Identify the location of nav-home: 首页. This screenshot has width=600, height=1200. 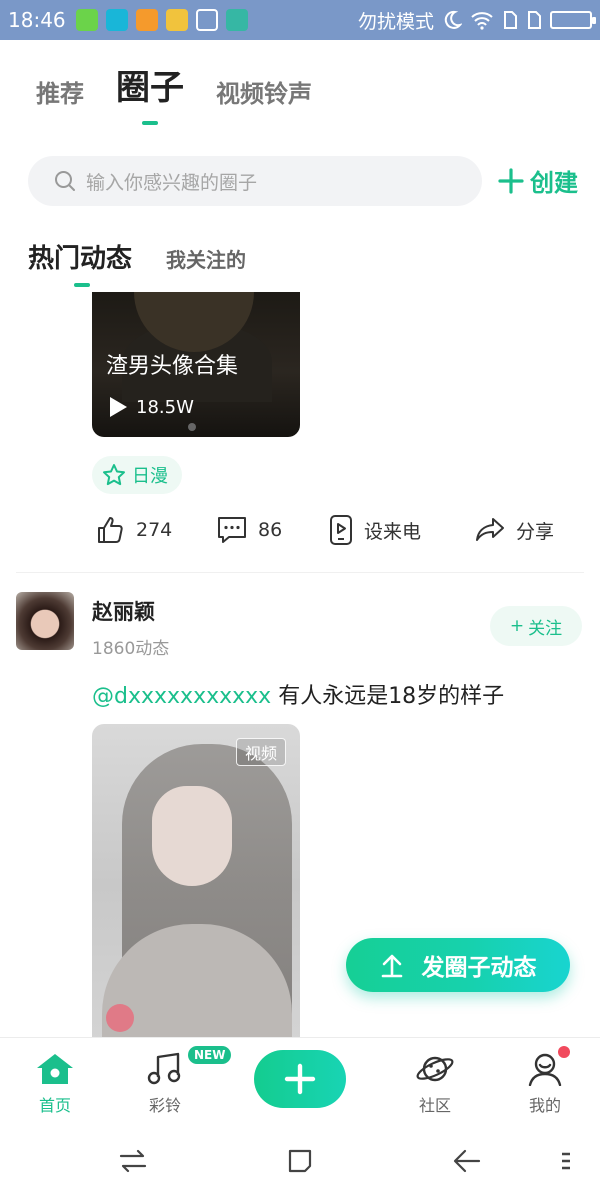
(55, 1084).